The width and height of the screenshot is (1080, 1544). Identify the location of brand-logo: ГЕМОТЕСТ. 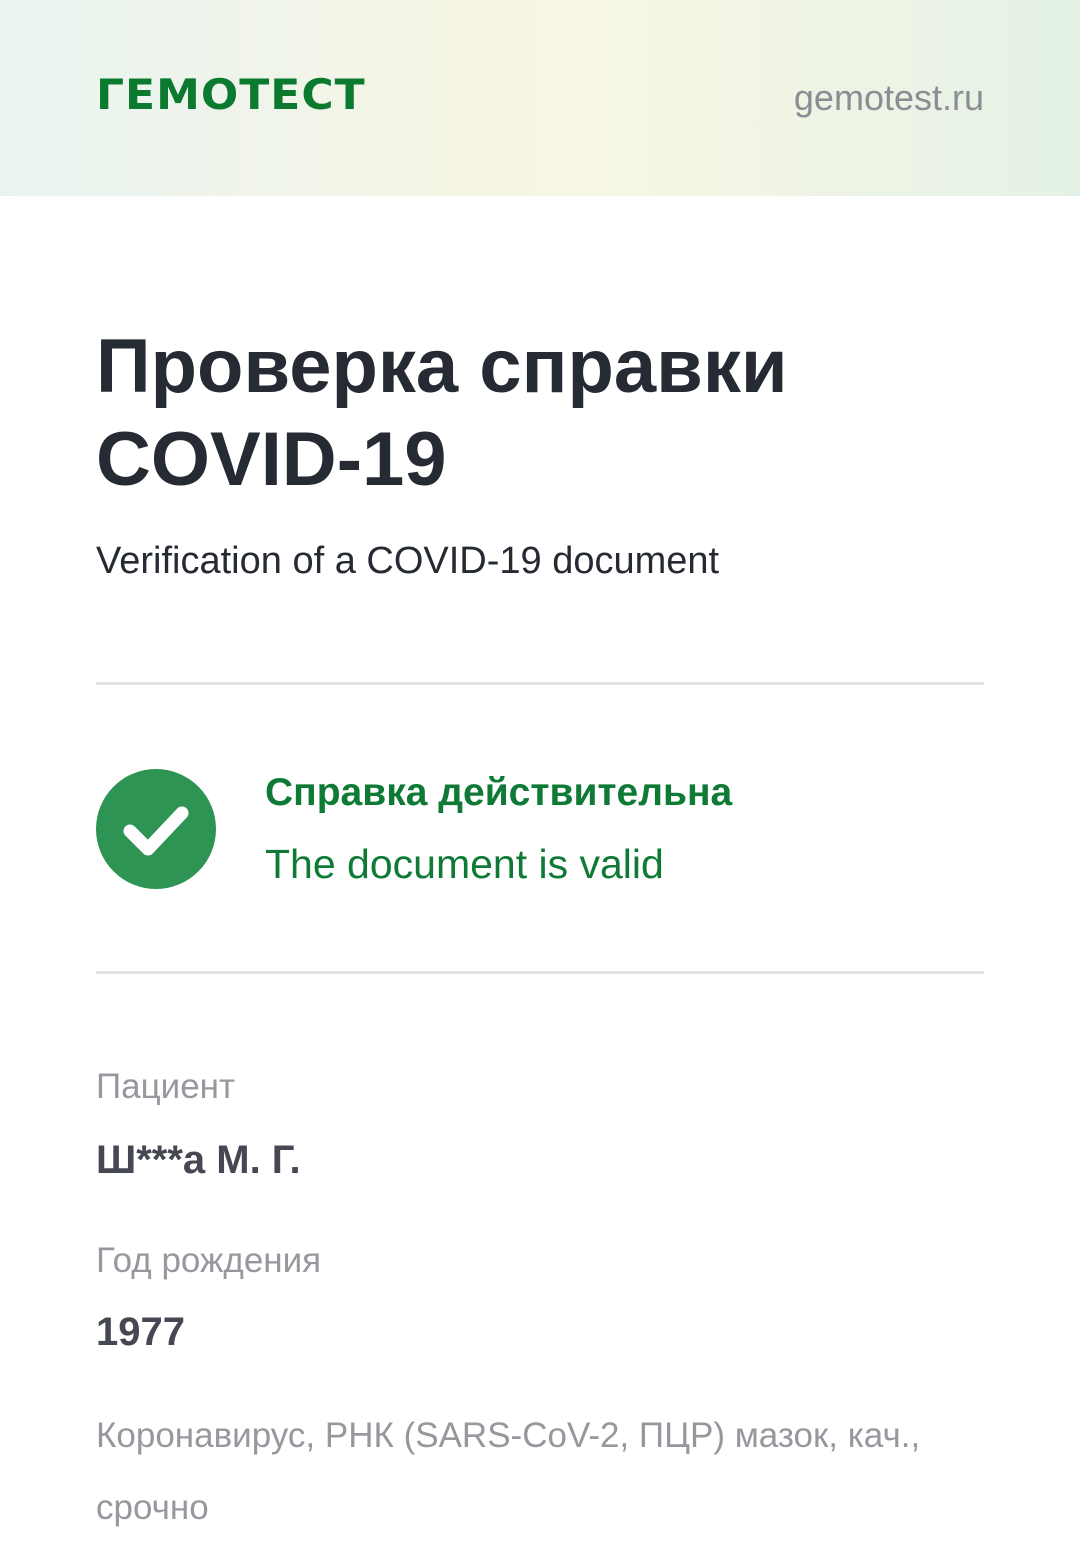
(231, 96).